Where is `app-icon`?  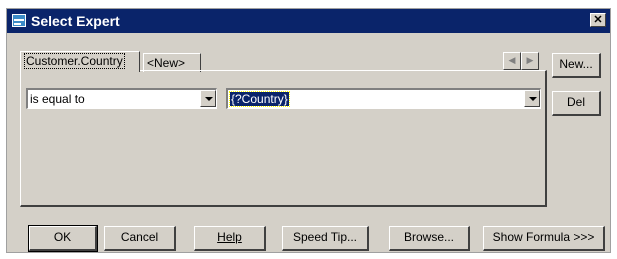
app-icon is located at coordinates (19, 20).